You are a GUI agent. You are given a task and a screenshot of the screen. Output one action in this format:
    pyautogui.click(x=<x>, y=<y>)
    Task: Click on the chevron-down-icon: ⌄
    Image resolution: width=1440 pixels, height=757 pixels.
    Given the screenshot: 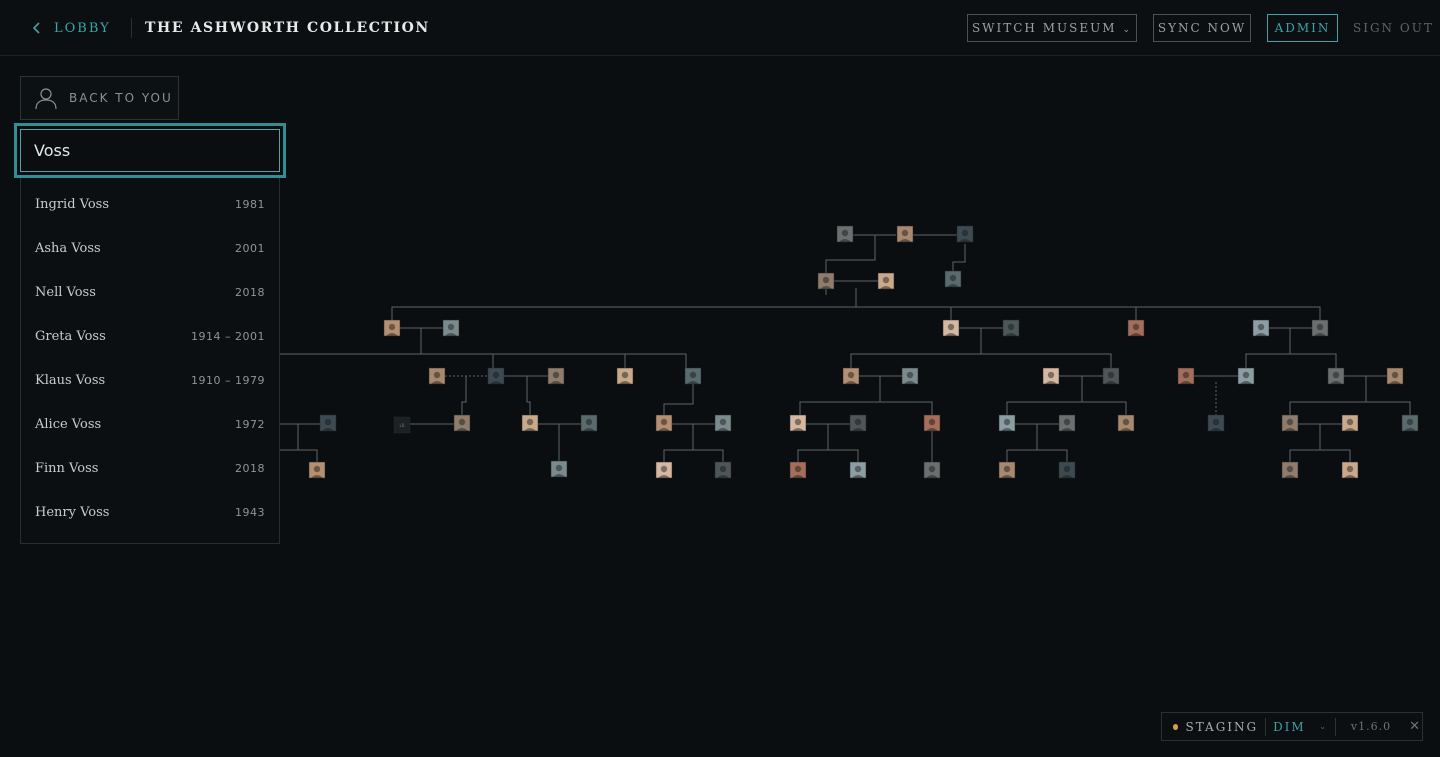 What is the action you would take?
    pyautogui.click(x=1323, y=726)
    